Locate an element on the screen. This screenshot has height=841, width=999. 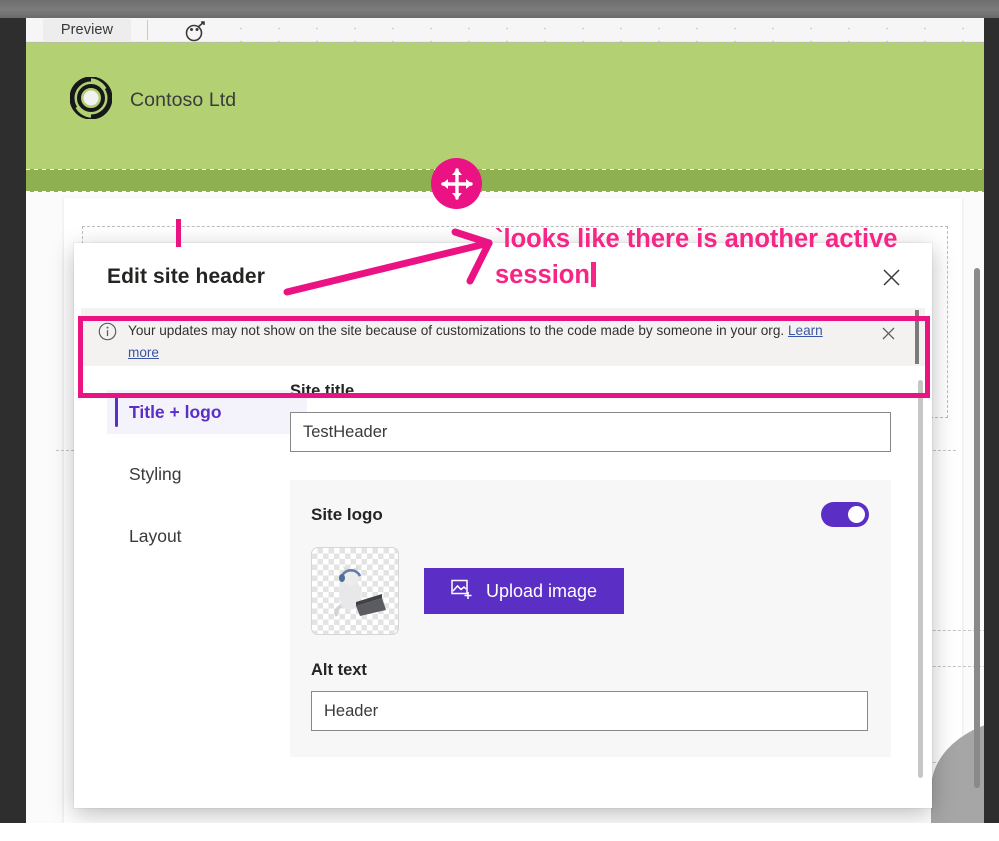
dialog-title: Edit site header is located at coordinates (186, 276).